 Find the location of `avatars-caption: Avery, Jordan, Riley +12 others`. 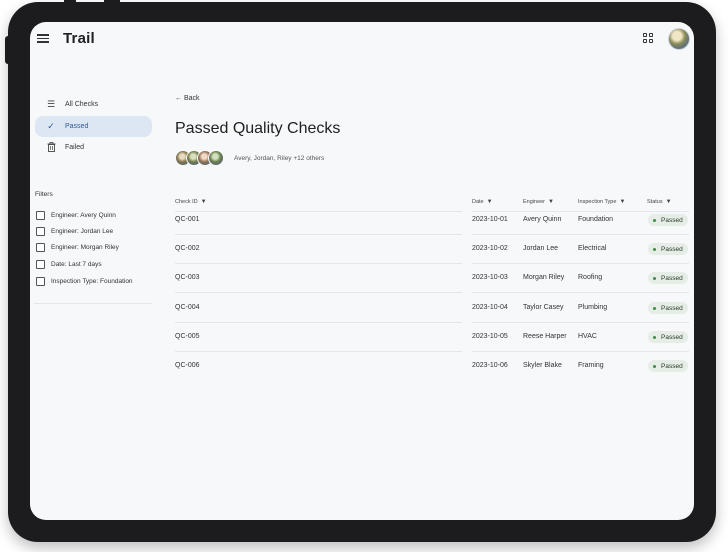

avatars-caption: Avery, Jordan, Riley +12 others is located at coordinates (279, 158).